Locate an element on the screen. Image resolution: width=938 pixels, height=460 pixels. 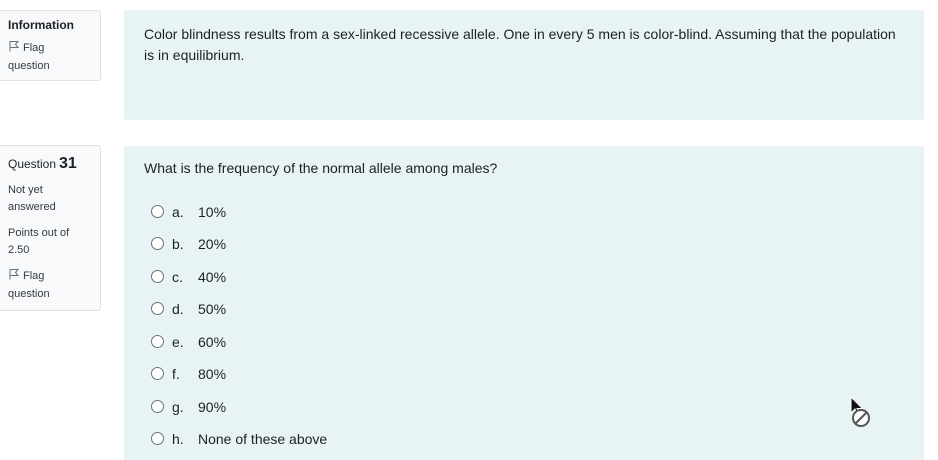
not-allowed-cursor-icon is located at coordinates (861, 412).